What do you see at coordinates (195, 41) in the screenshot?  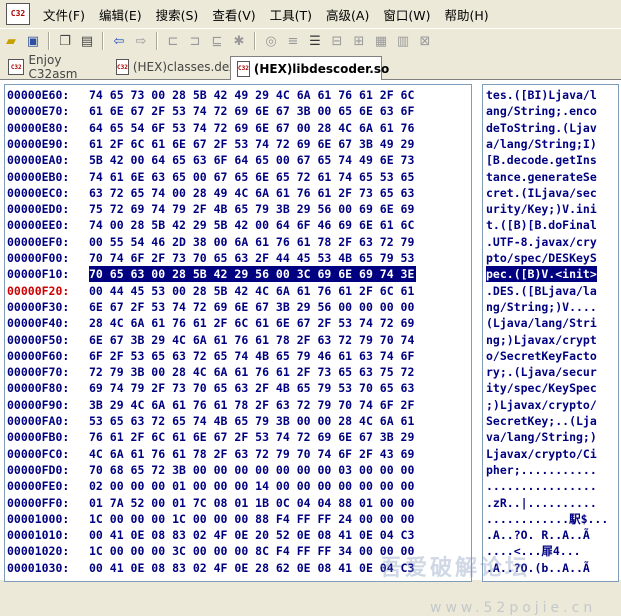 I see `tool-b-icon: ⊐` at bounding box center [195, 41].